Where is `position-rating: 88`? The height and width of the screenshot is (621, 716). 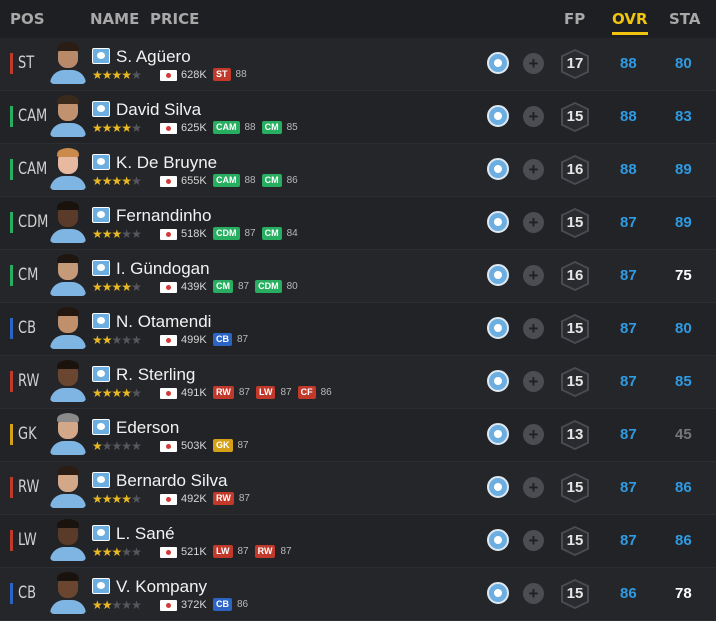
position-rating: 88 is located at coordinates (241, 74).